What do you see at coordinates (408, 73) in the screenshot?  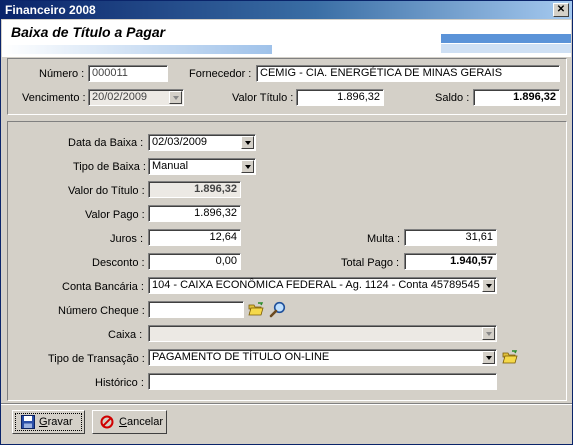 I see `fornecedor-field: CEMIG - CIA. ENERGÉTICA DE MINAS GERAIS` at bounding box center [408, 73].